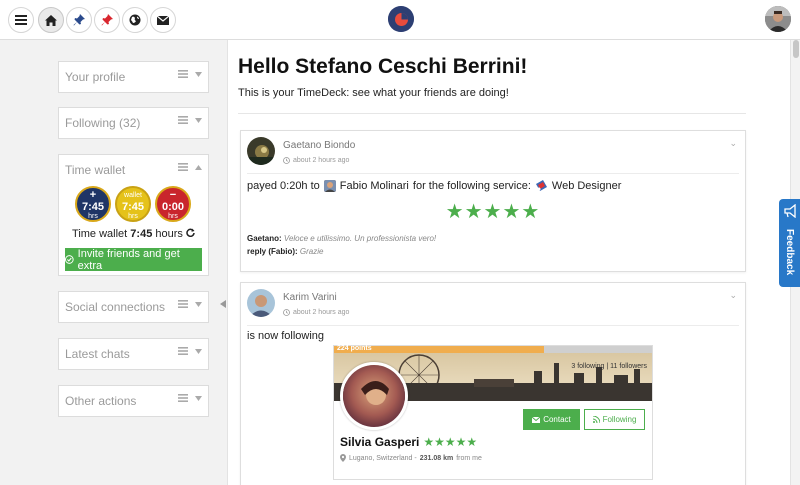  Describe the element at coordinates (133, 354) in the screenshot. I see `panel-latest-chats: Latest chats` at that location.